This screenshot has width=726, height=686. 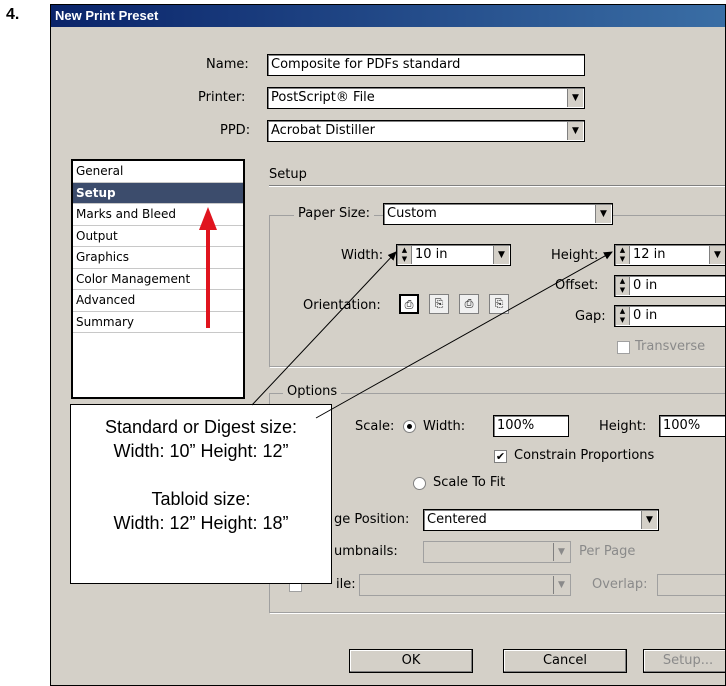 What do you see at coordinates (419, 483) in the screenshot?
I see `scale-to-fit-radio` at bounding box center [419, 483].